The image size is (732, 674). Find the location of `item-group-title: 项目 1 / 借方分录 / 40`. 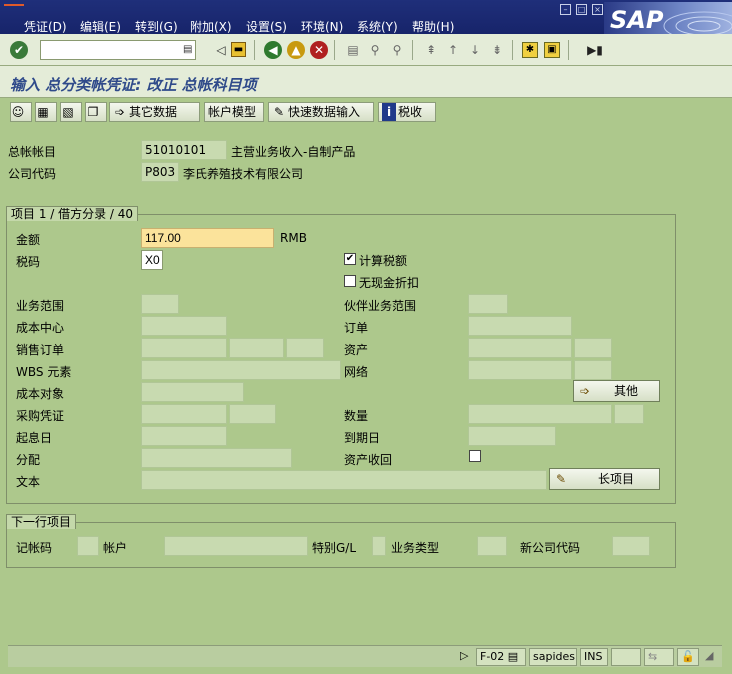

item-group-title: 项目 1 / 借方分录 / 40 is located at coordinates (72, 213).